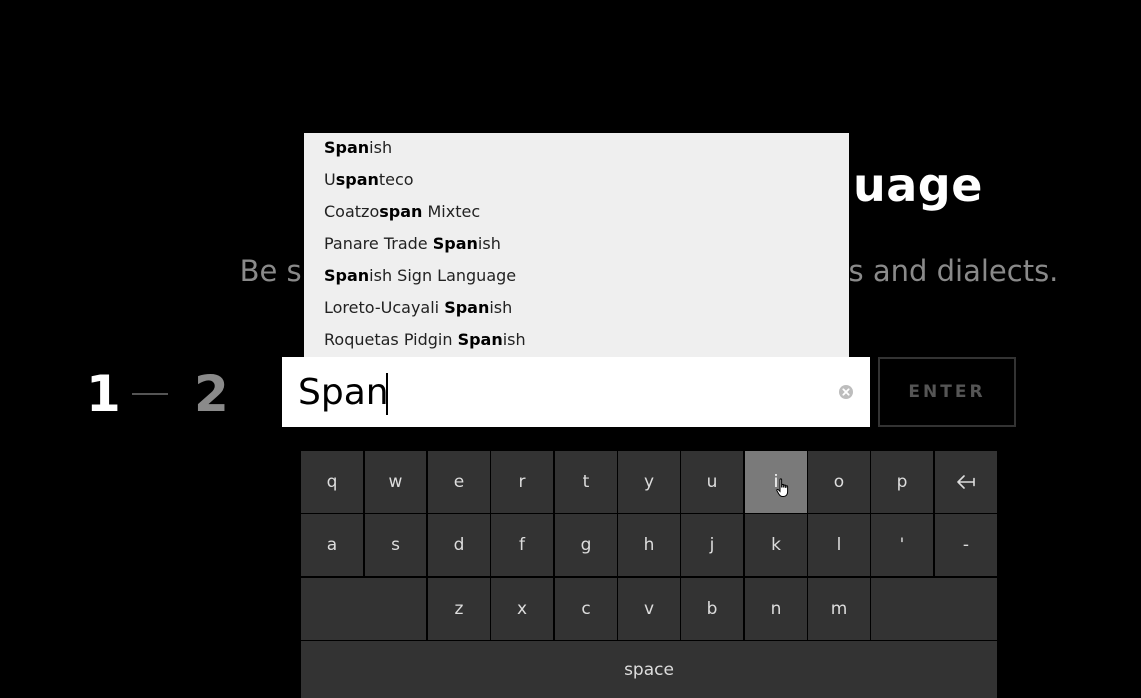  Describe the element at coordinates (576, 149) in the screenshot. I see `suggestion-item: Spanish` at that location.